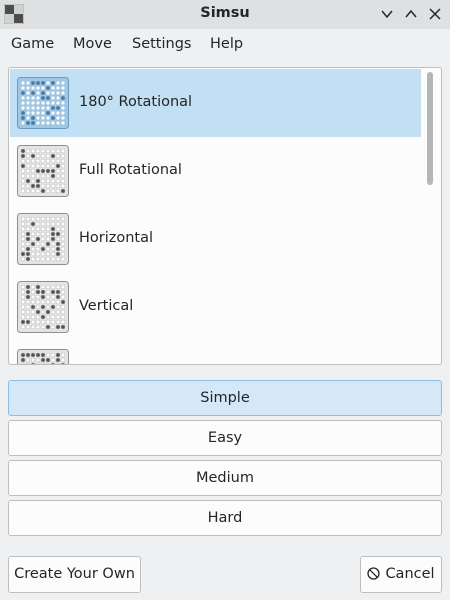 The width and height of the screenshot is (450, 600). Describe the element at coordinates (225, 518) in the screenshot. I see `difficulty-hard-button: Hard` at that location.